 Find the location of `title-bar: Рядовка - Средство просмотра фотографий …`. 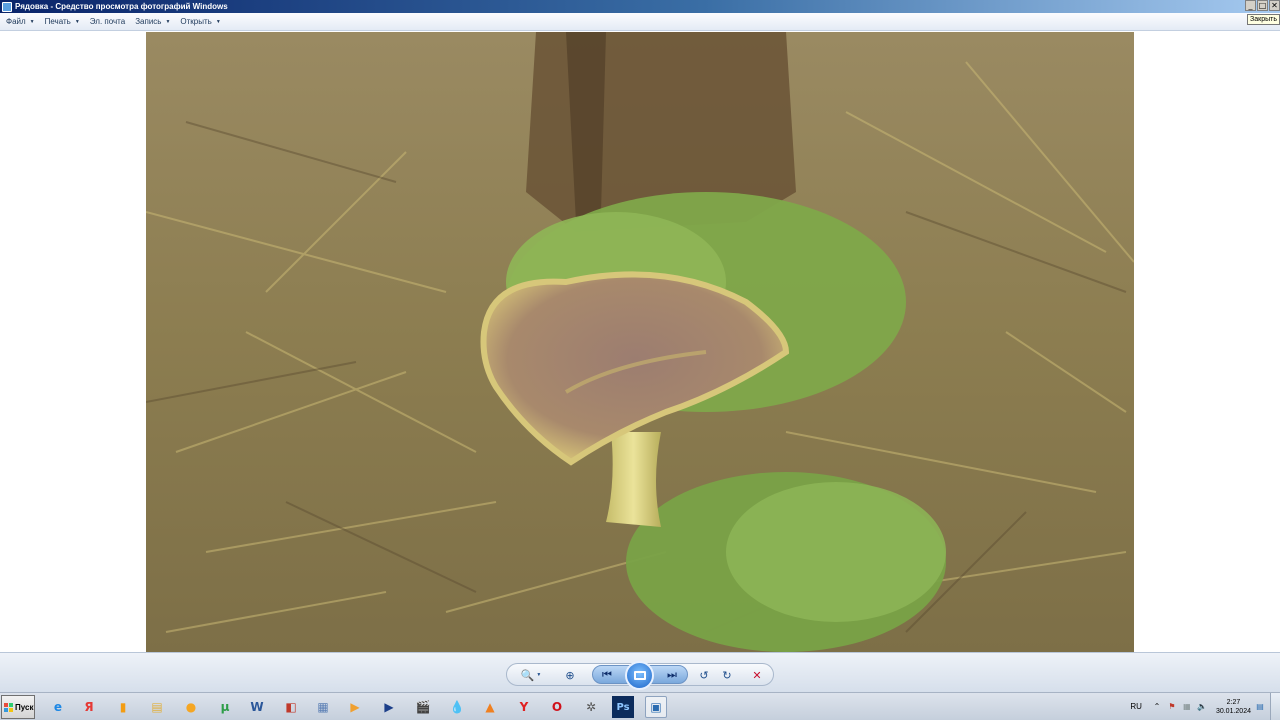

title-bar: Рядовка - Средство просмотра фотографий … is located at coordinates (640, 6).